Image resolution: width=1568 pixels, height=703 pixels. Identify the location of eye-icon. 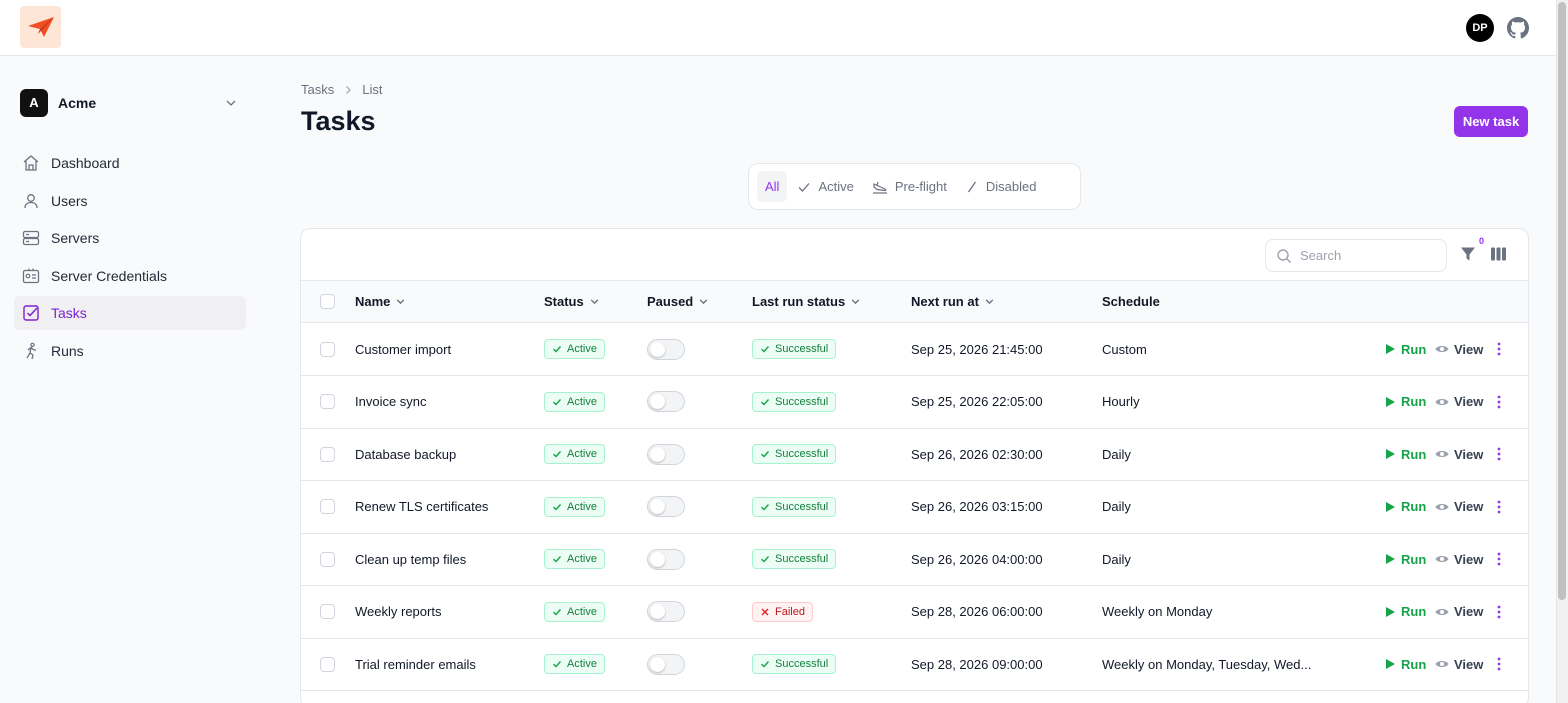
(1442, 611).